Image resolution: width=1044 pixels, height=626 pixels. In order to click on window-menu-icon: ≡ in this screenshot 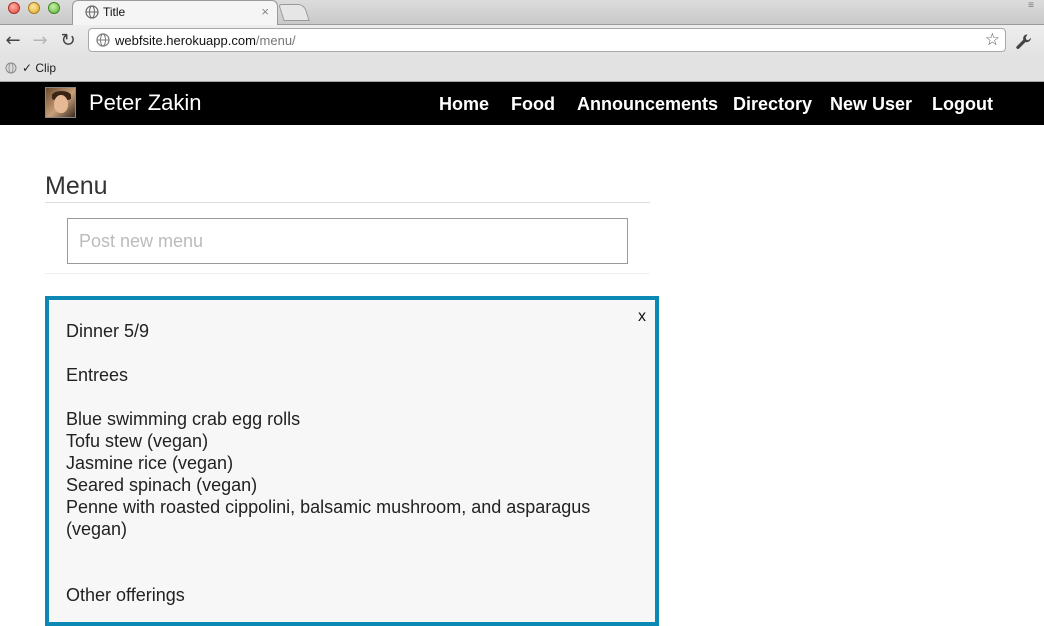, I will do `click(1031, 5)`.